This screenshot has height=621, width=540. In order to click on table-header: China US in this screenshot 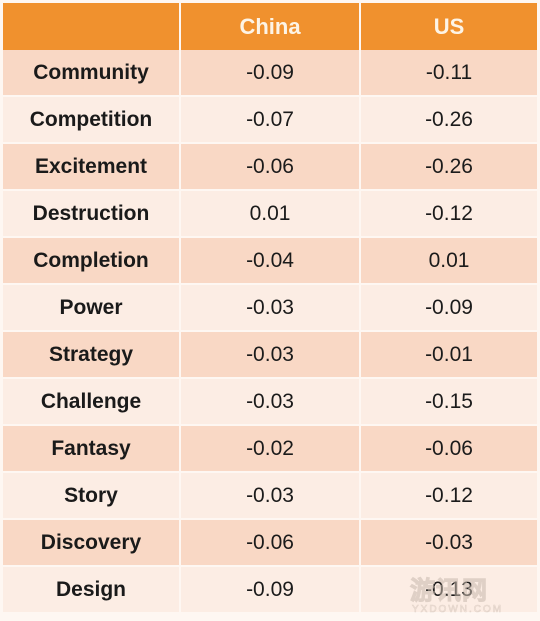, I will do `click(270, 26)`.